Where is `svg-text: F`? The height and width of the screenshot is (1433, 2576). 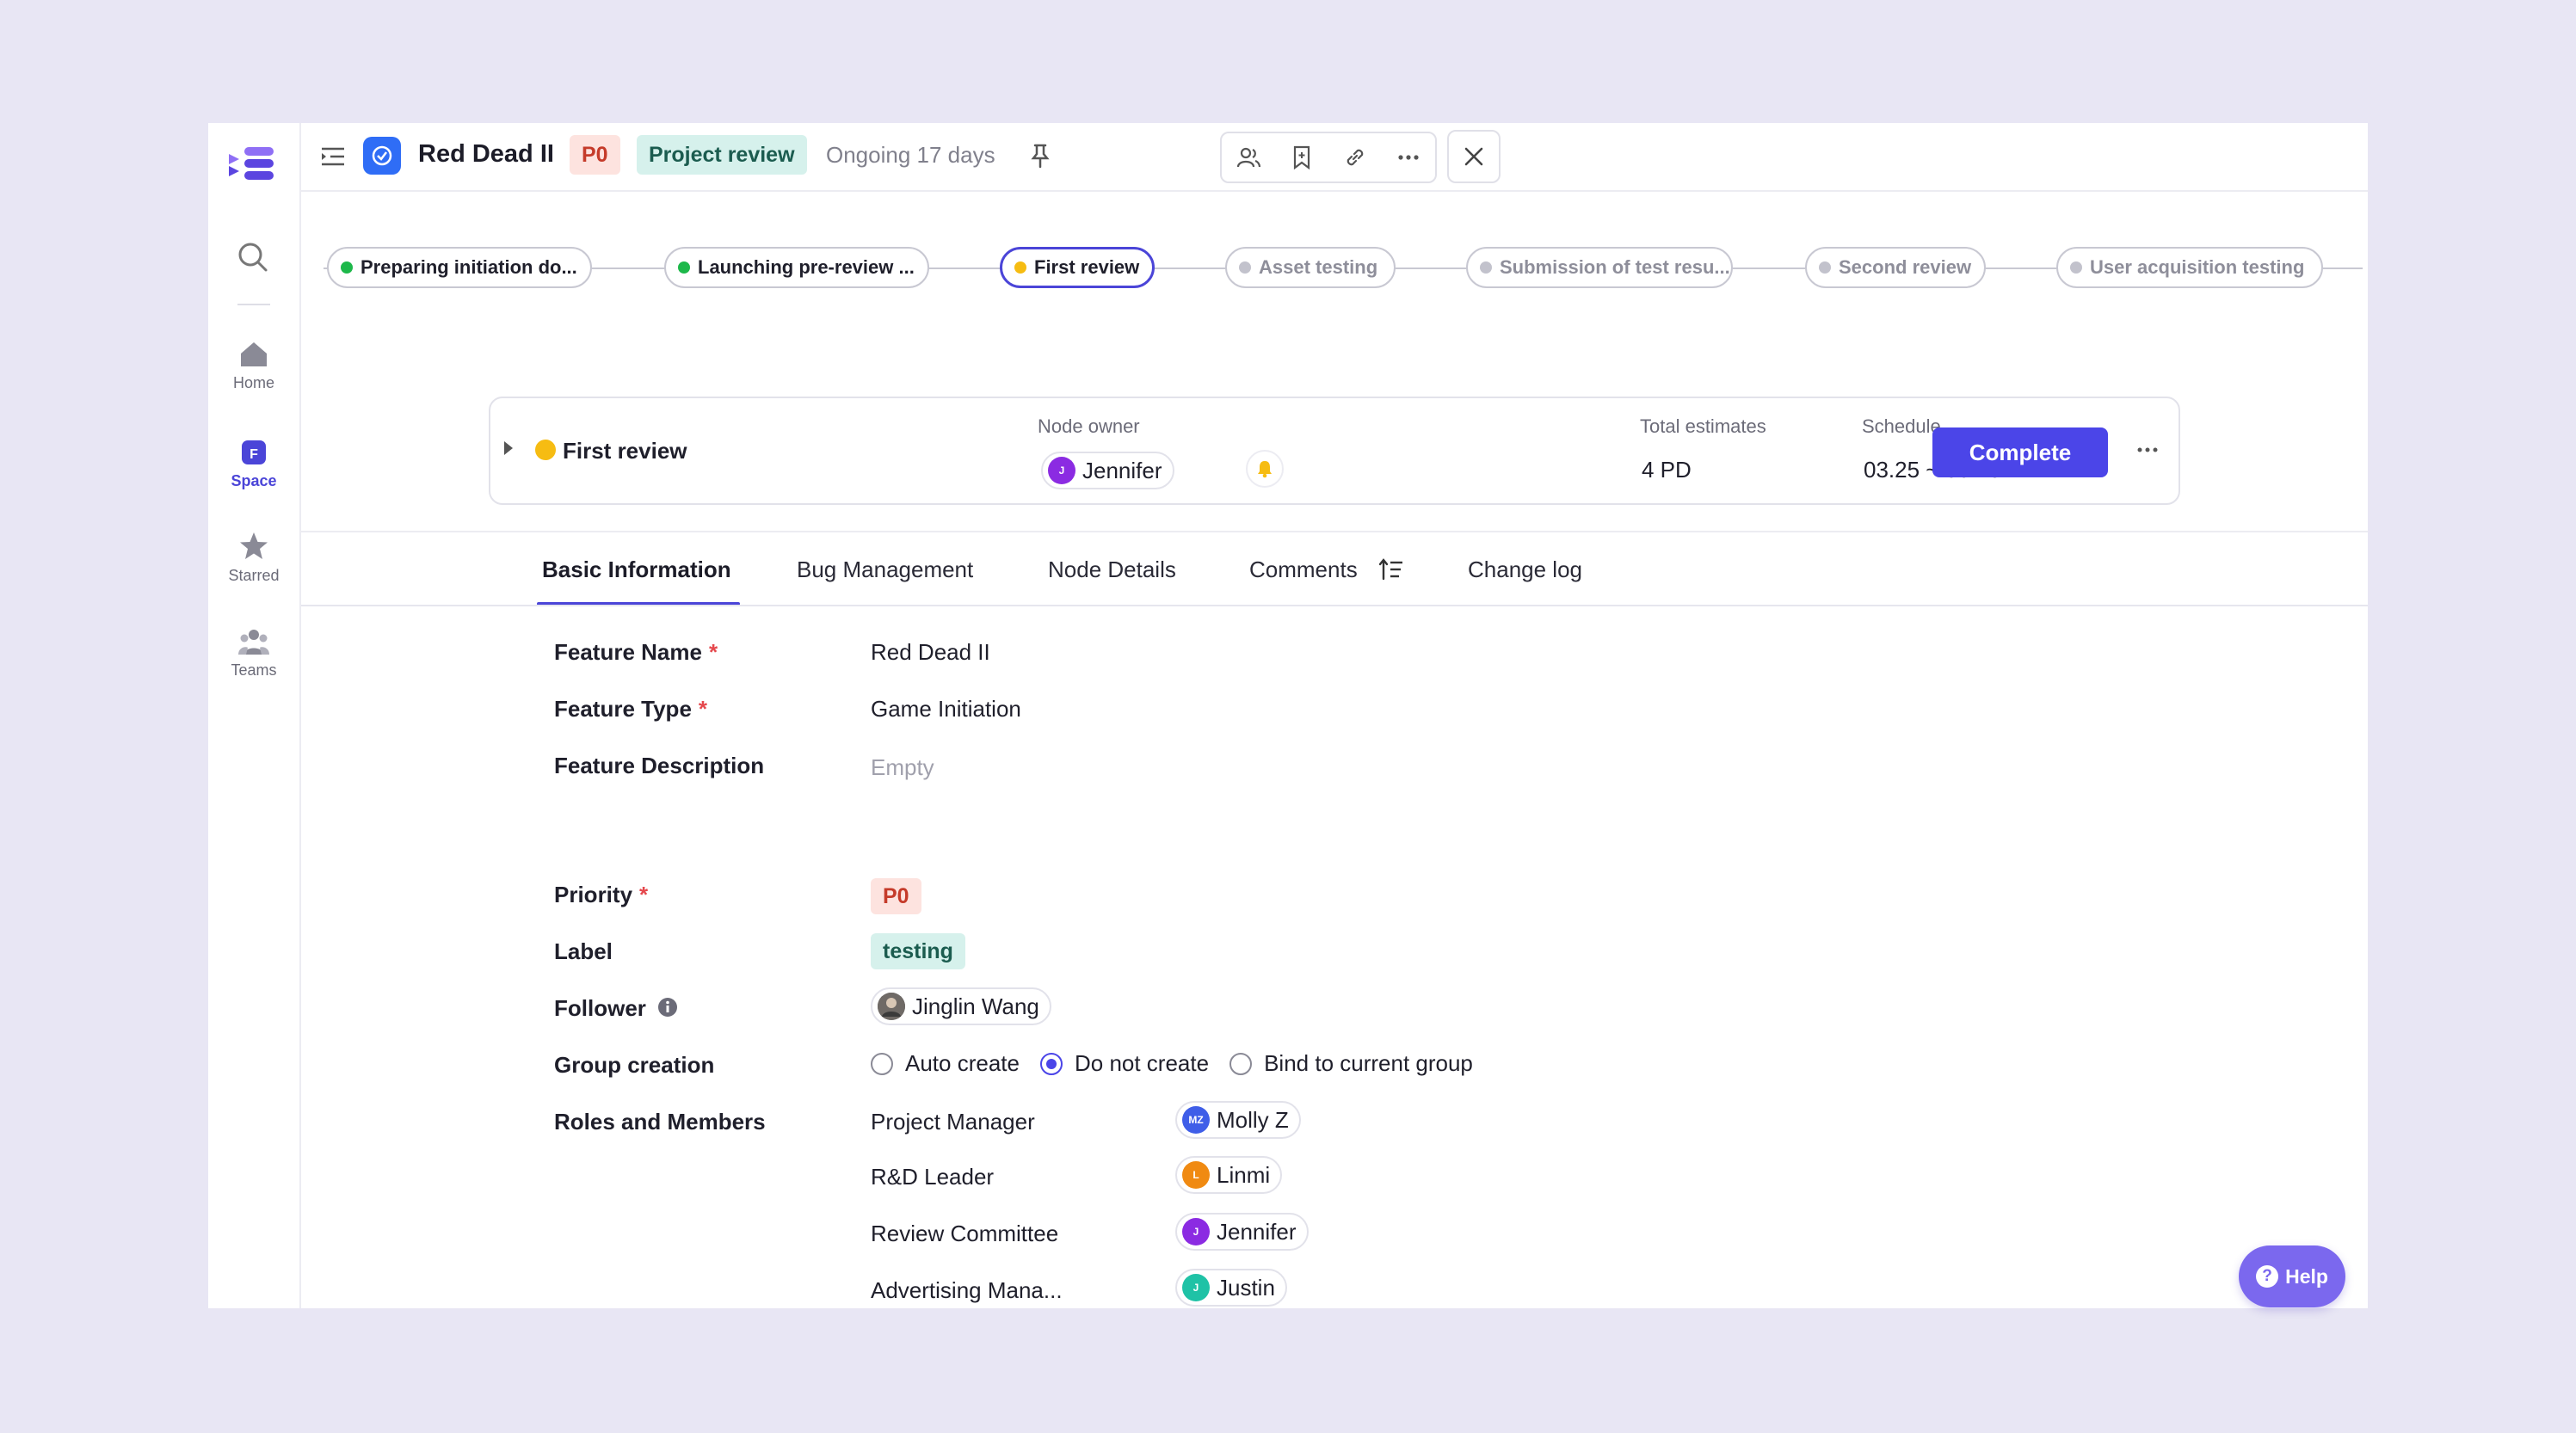 svg-text: F is located at coordinates (254, 454).